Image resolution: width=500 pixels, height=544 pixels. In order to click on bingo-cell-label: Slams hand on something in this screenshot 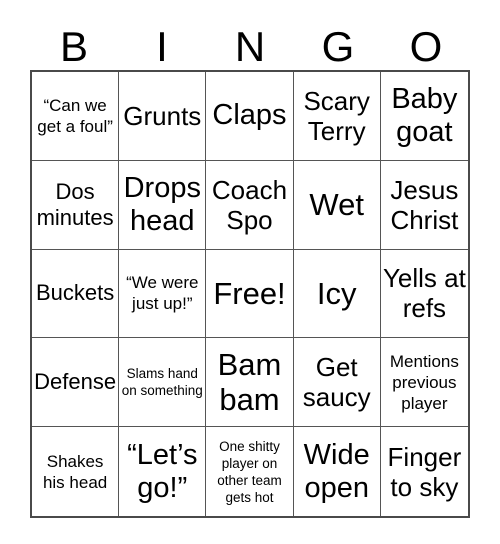, I will do `click(162, 382)`.